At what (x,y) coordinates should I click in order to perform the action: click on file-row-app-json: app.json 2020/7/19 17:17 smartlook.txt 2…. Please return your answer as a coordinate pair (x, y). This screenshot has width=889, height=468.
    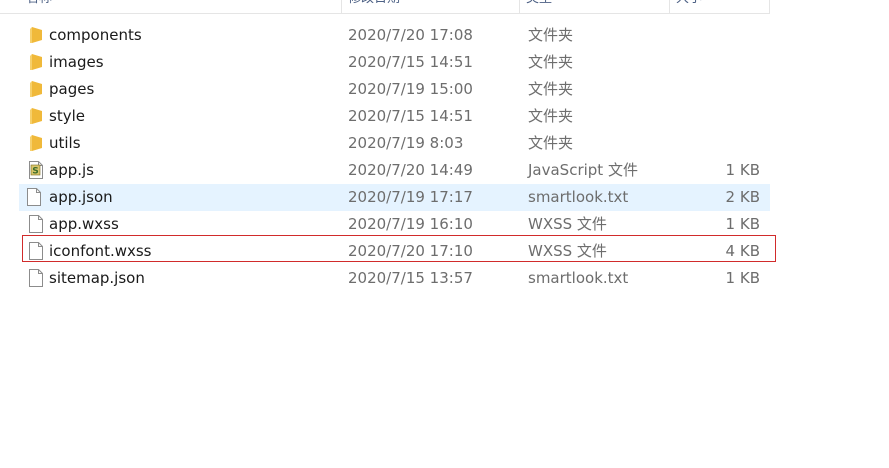
    Looking at the image, I should click on (394, 197).